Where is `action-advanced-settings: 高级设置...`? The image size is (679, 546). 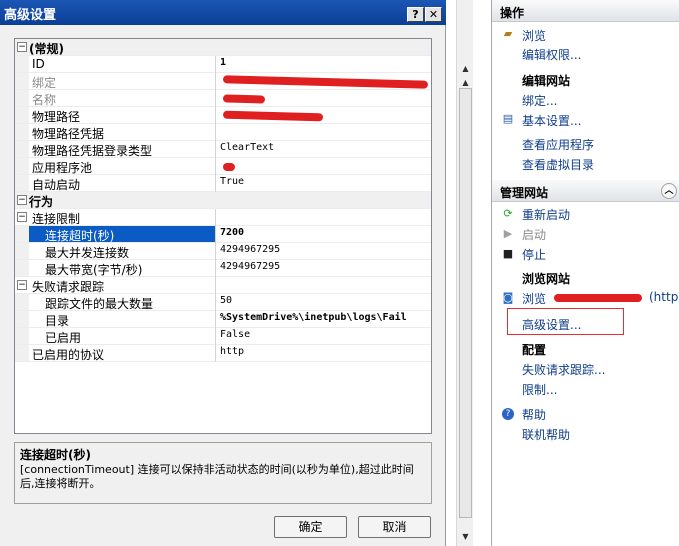
action-advanced-settings: 高级设置... is located at coordinates (551, 324).